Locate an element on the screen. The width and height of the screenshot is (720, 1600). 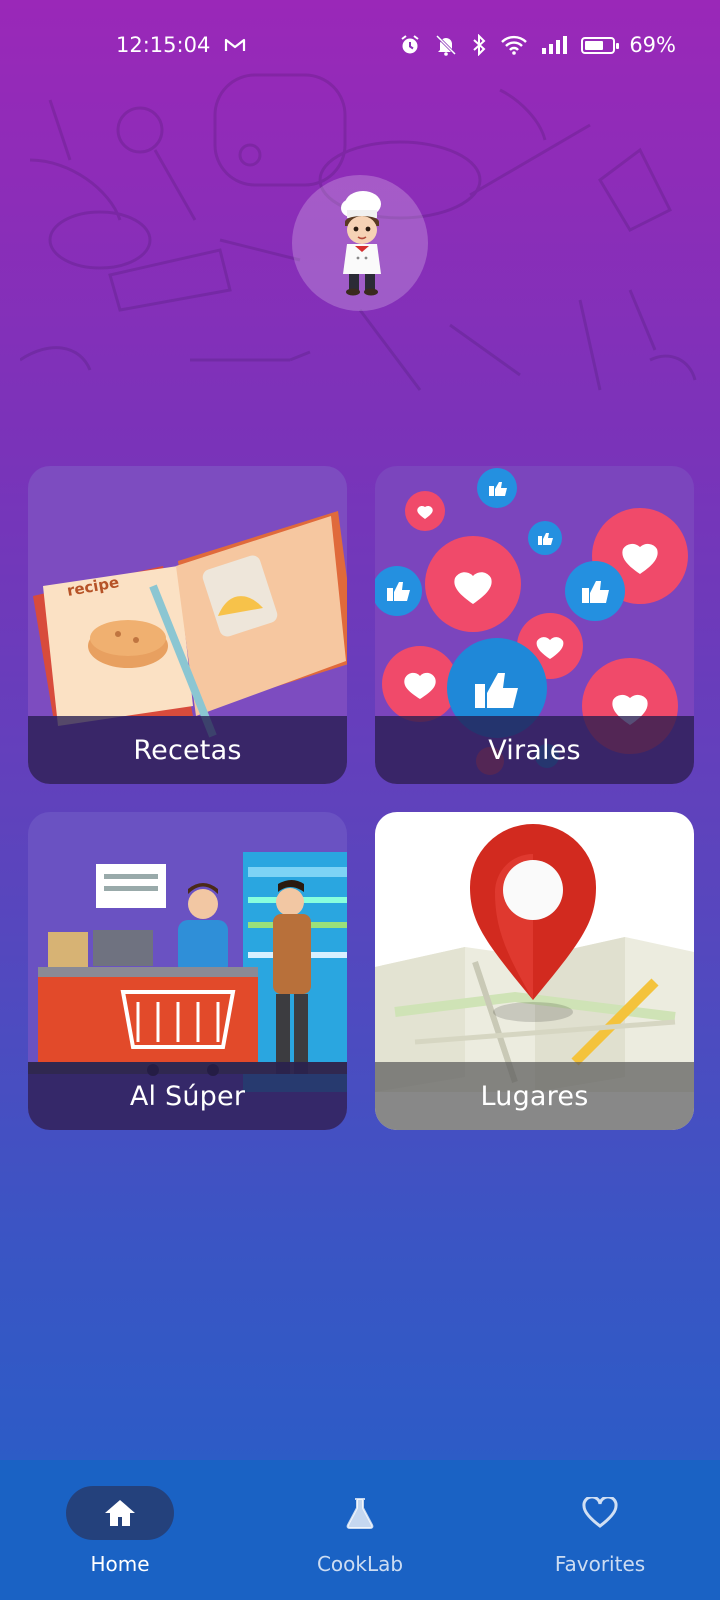
recetas-label: Recetas is located at coordinates (187, 750).